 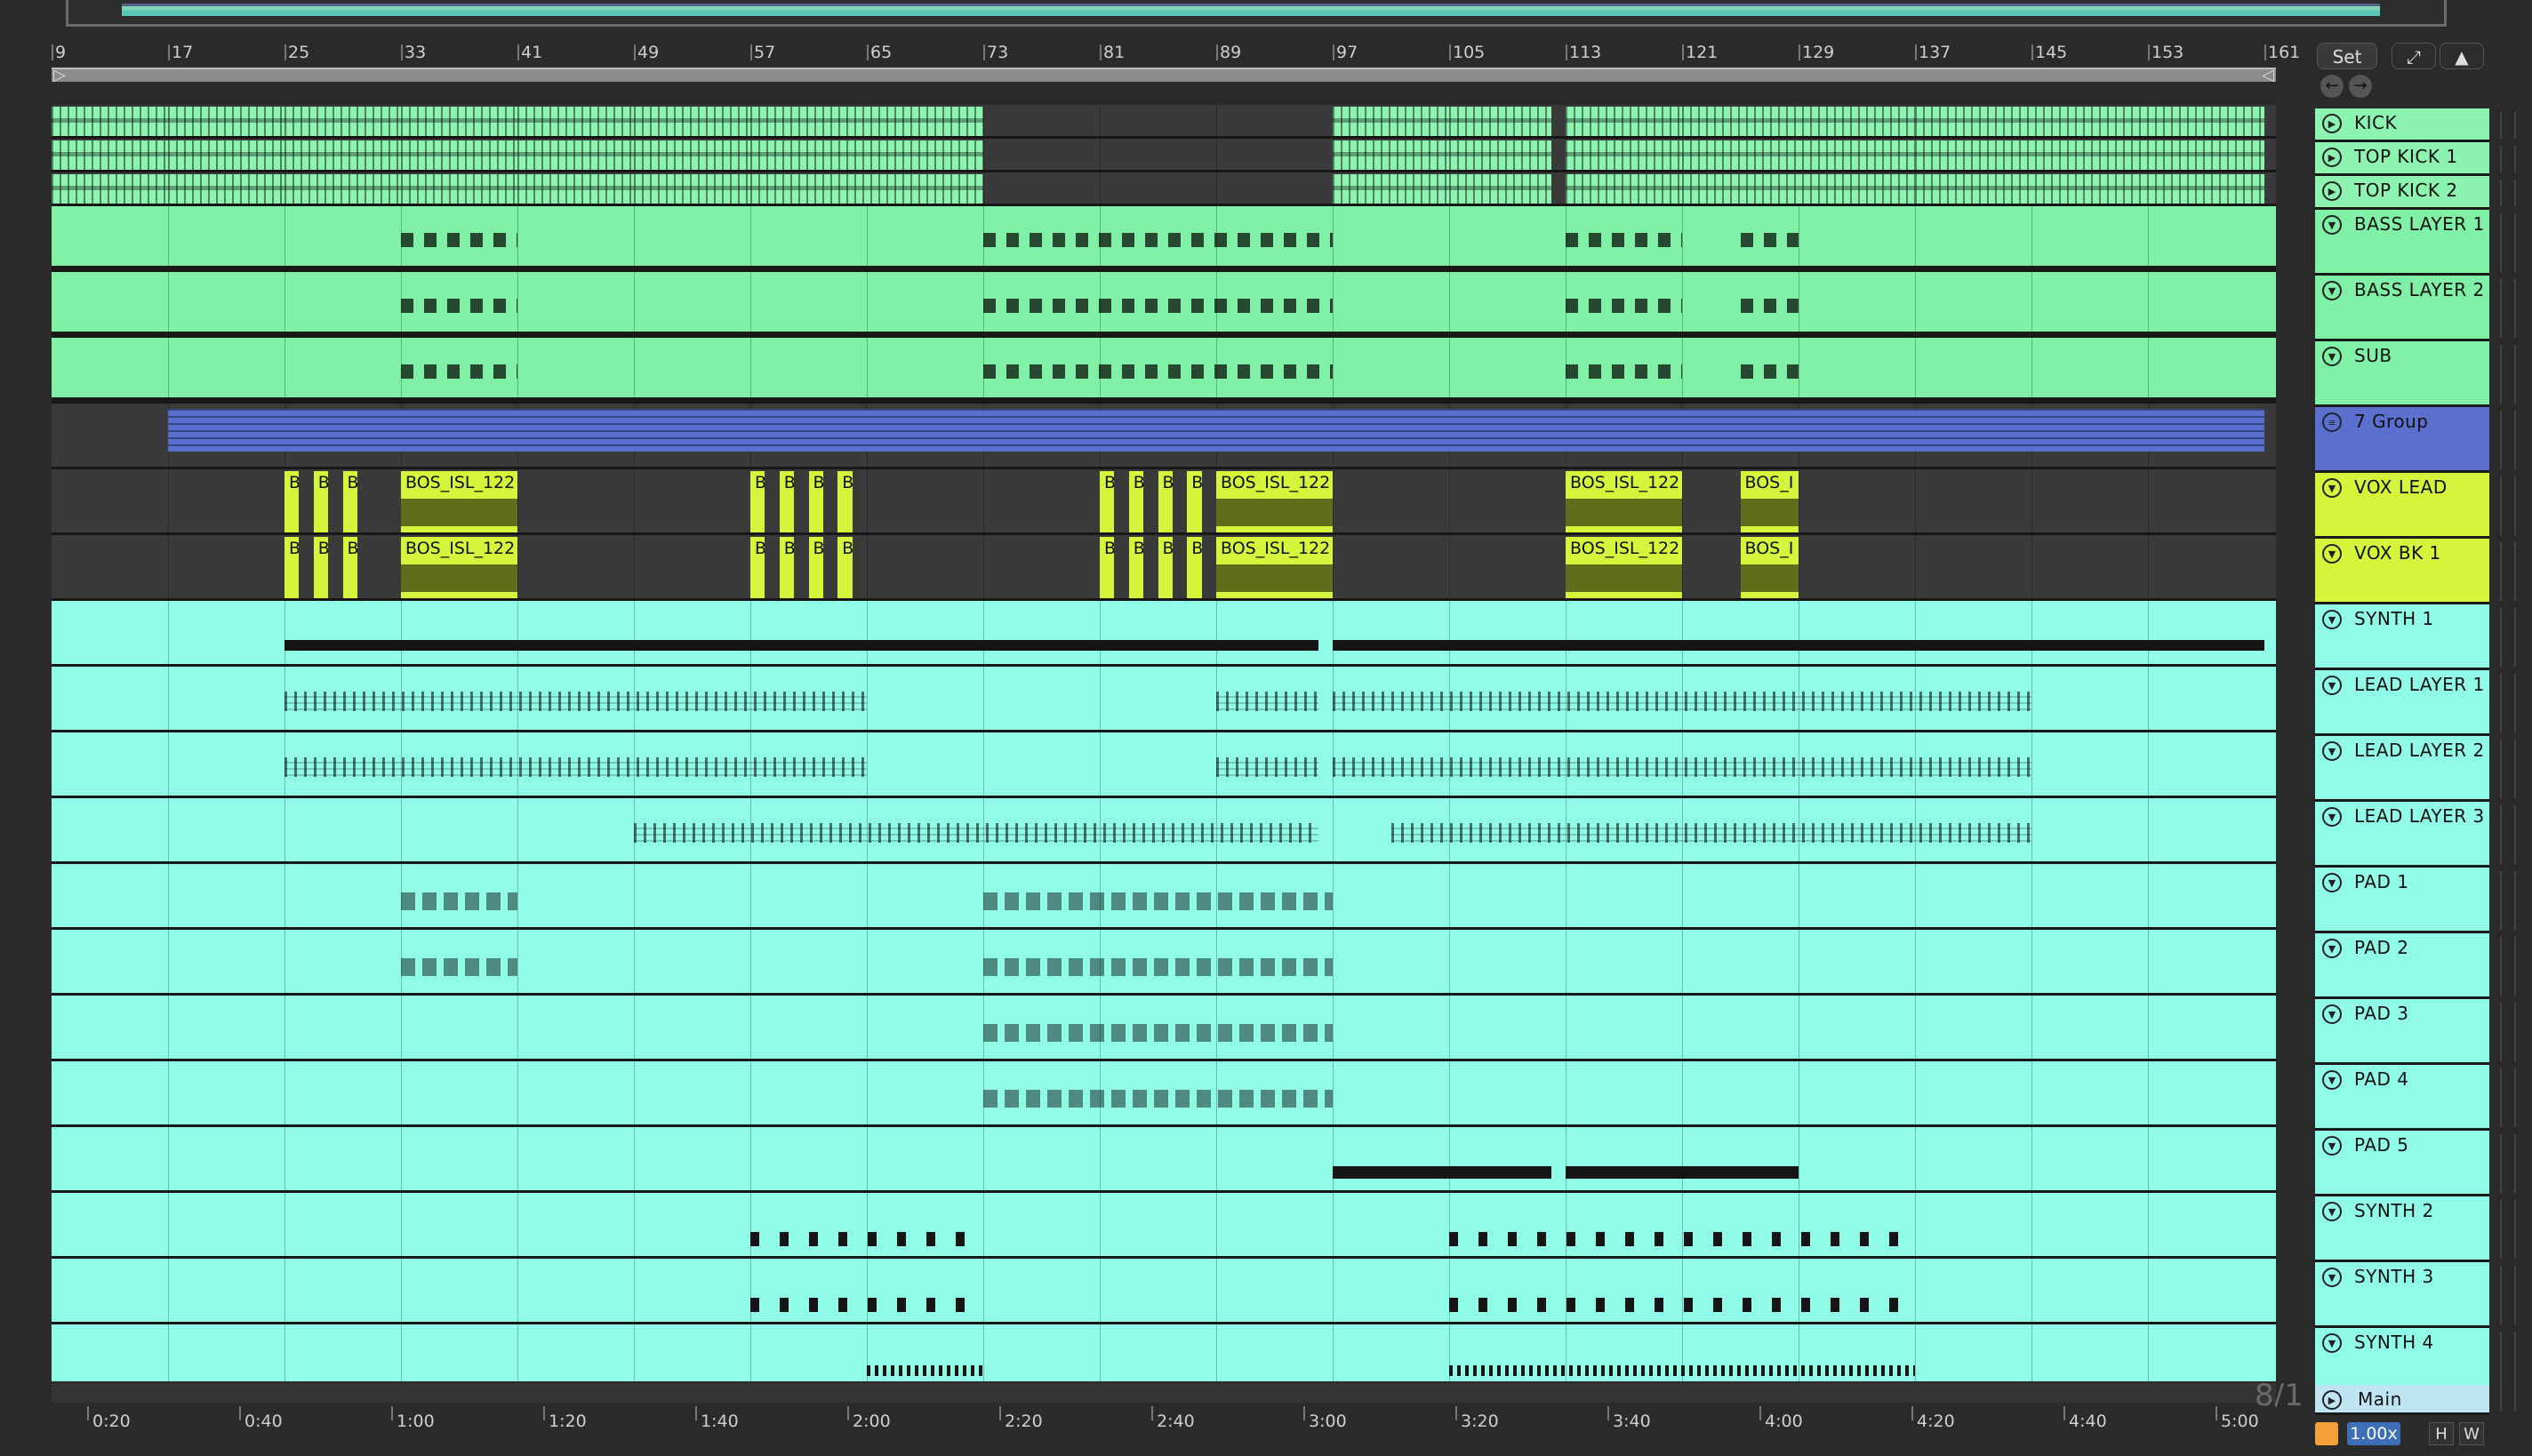 What do you see at coordinates (2402, 1295) in the screenshot?
I see `track-header-synth-3: ▼ SYNTH 3` at bounding box center [2402, 1295].